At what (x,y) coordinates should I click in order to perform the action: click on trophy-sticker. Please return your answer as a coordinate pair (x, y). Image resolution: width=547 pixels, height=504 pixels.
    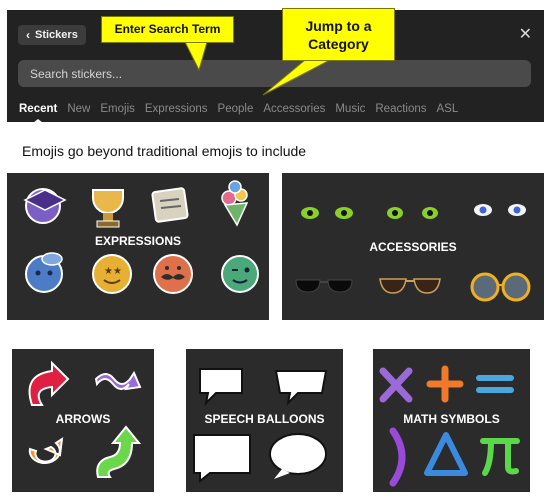
    Looking at the image, I should click on (108, 208).